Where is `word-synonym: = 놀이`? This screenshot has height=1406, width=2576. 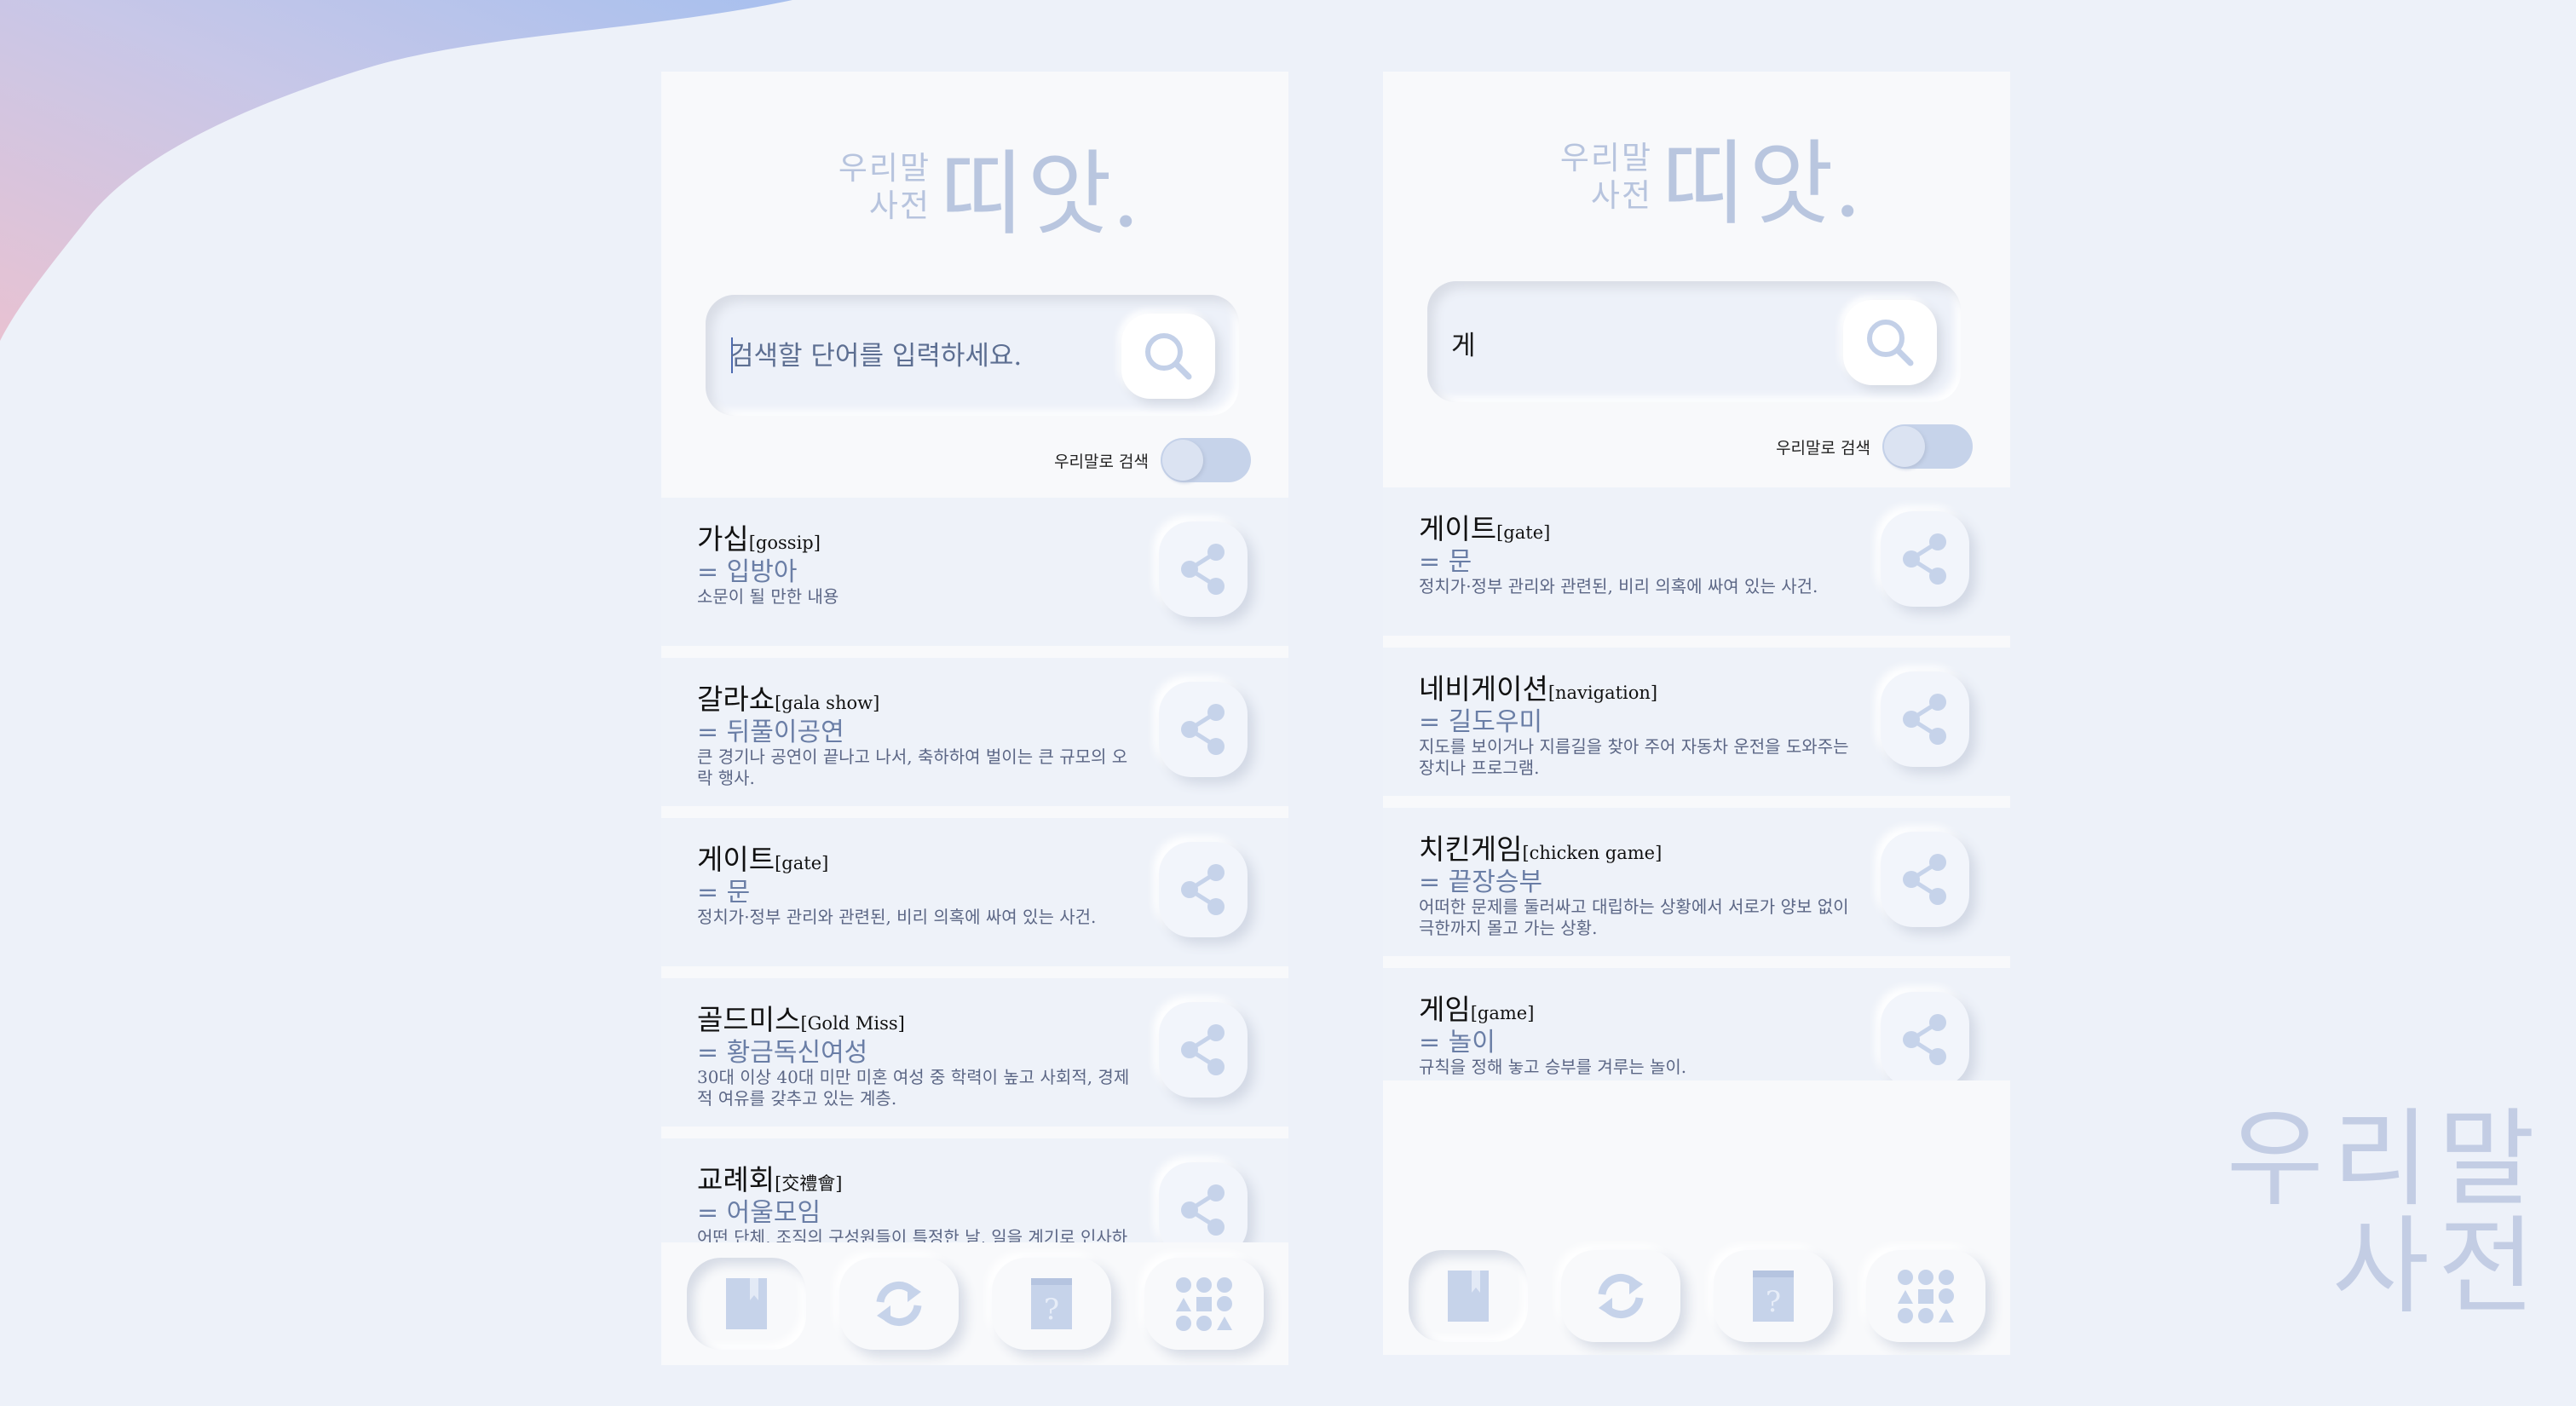
word-synonym: = 놀이 is located at coordinates (1457, 1042).